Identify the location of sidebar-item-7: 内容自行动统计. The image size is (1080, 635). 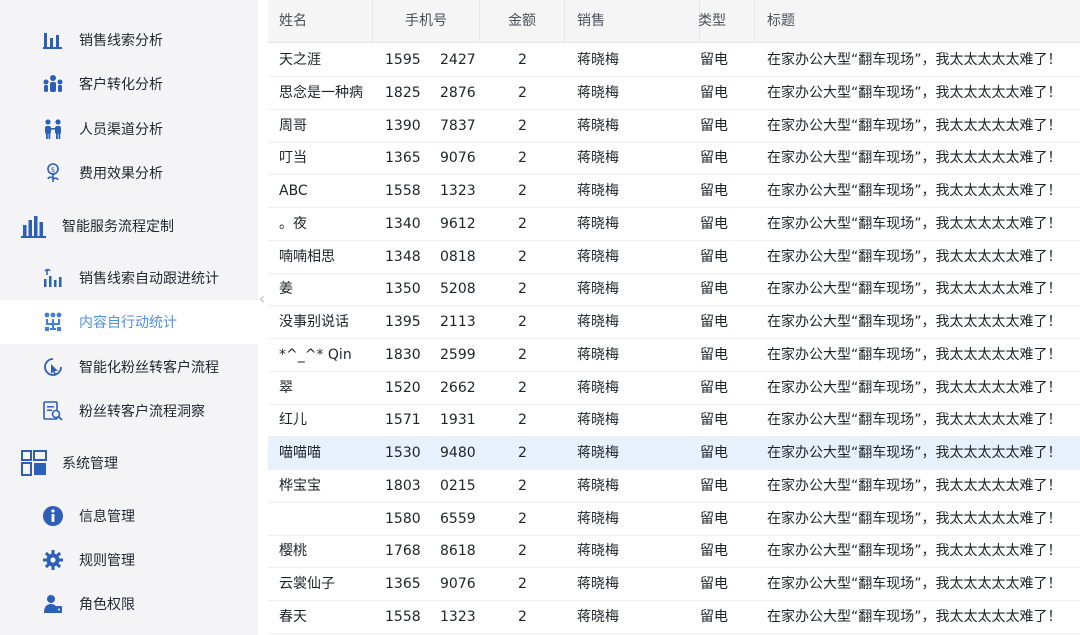
(129, 322).